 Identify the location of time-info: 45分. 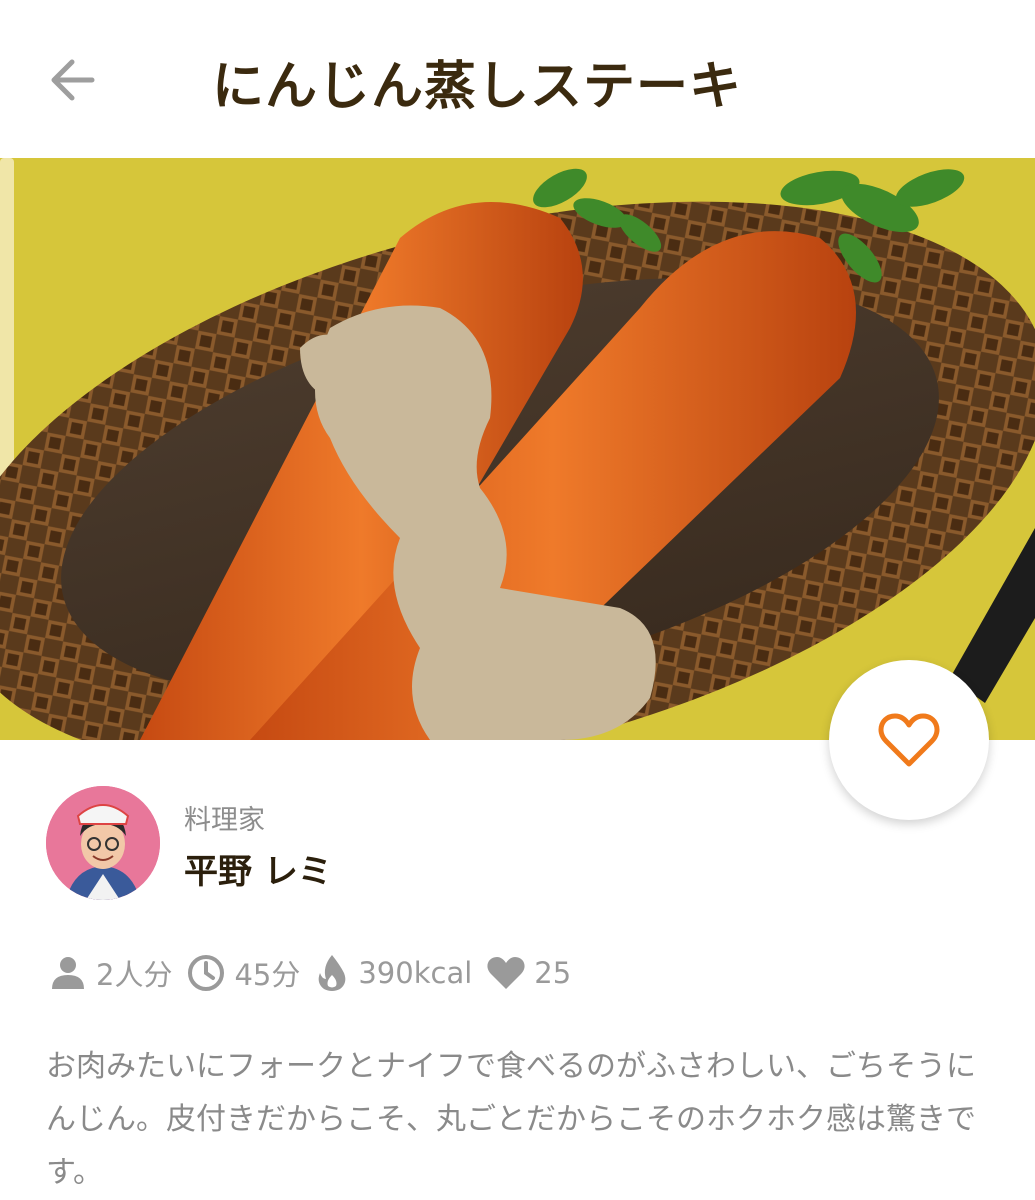
(243, 973).